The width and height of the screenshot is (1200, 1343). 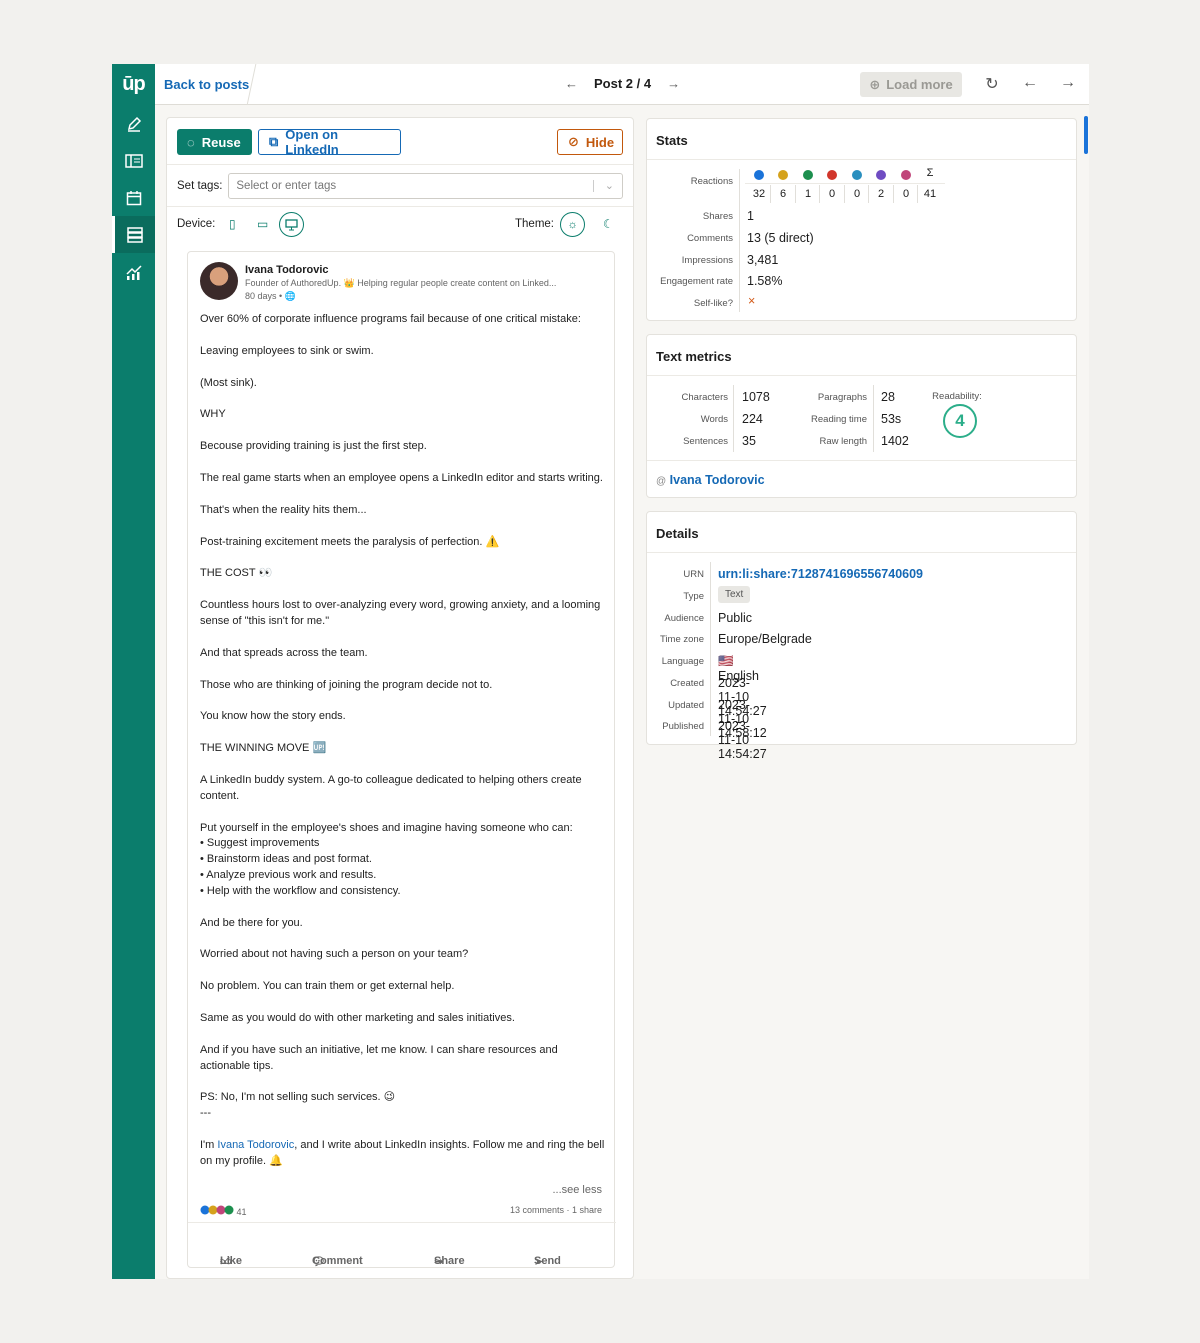 I want to click on arrow-right-icon: →, so click(x=1068, y=84).